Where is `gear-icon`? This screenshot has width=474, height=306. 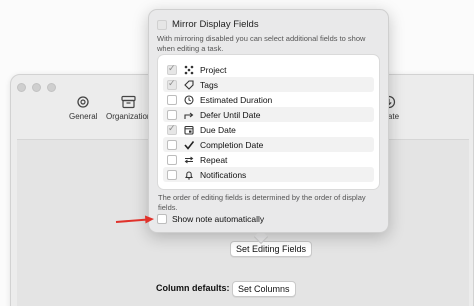
gear-icon is located at coordinates (83, 102).